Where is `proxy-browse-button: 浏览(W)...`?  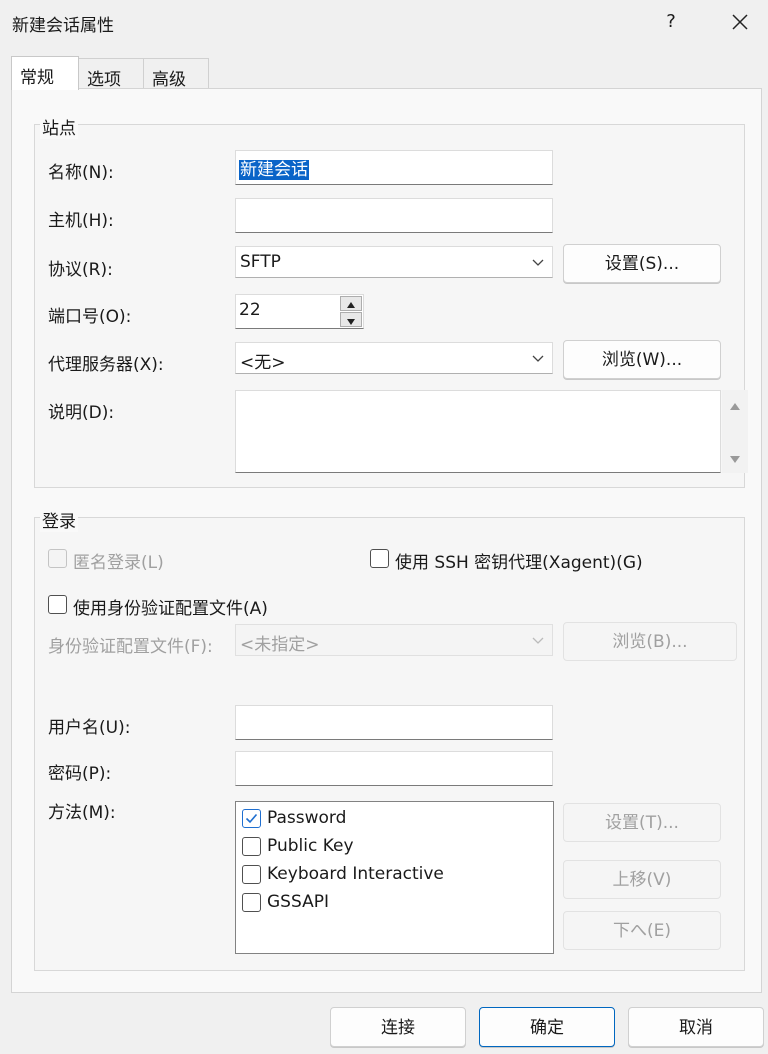
proxy-browse-button: 浏览(W)... is located at coordinates (642, 359).